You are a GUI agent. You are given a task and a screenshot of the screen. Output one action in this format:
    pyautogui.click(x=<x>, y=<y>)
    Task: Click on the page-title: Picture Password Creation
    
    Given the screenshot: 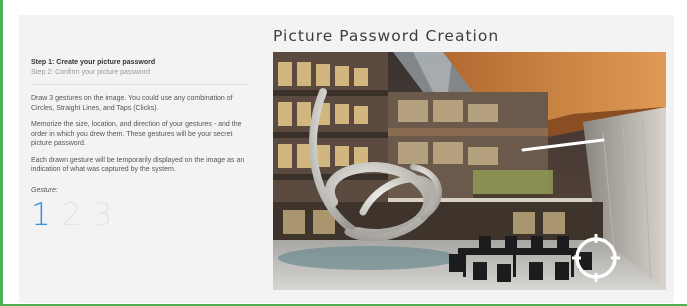 What is the action you would take?
    pyautogui.click(x=386, y=36)
    